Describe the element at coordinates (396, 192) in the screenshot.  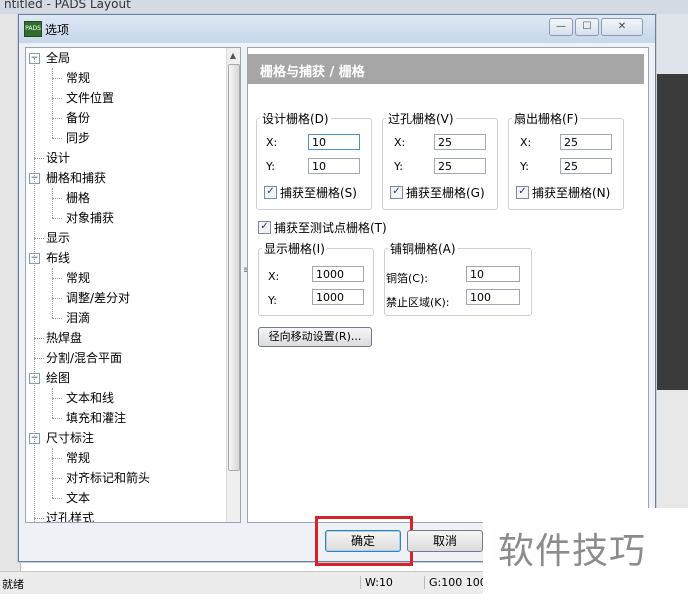
I see `via-grid-snap-checkbox: ✓` at that location.